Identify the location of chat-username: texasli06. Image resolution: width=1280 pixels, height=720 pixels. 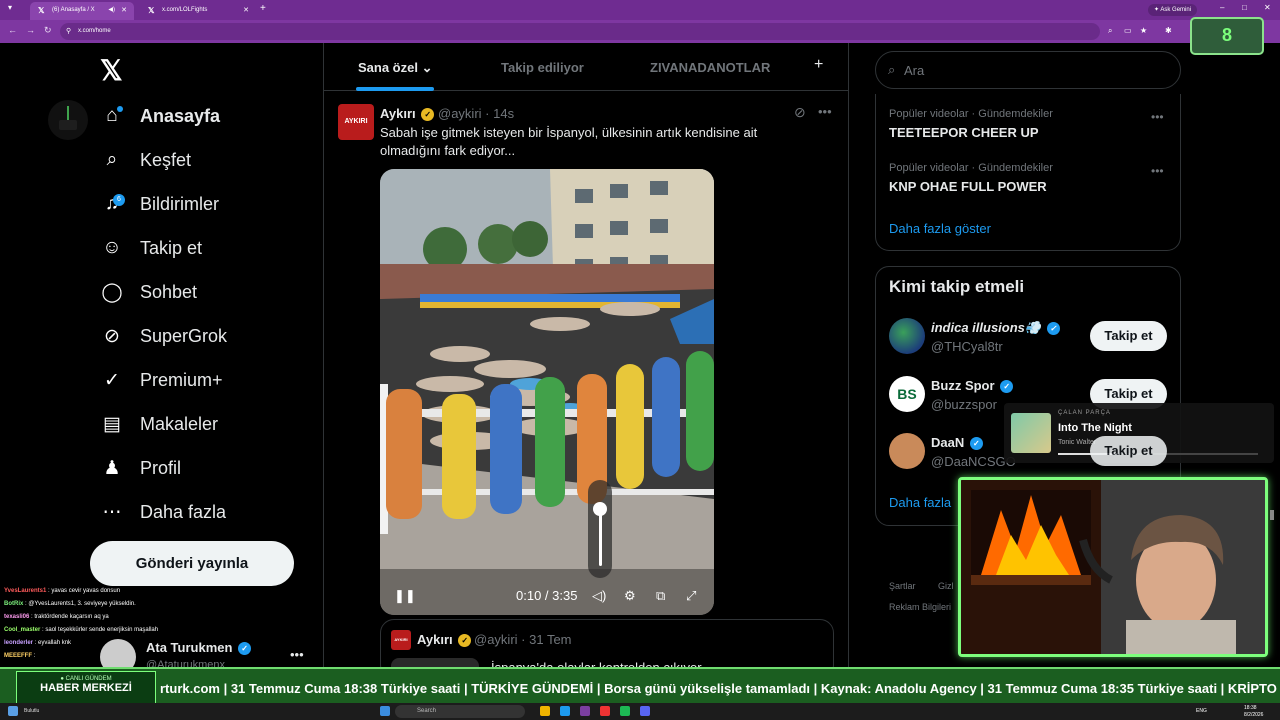
(16, 617).